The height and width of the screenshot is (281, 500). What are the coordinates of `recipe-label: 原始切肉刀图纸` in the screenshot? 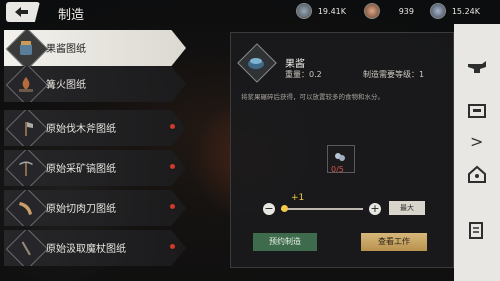 It's located at (81, 209).